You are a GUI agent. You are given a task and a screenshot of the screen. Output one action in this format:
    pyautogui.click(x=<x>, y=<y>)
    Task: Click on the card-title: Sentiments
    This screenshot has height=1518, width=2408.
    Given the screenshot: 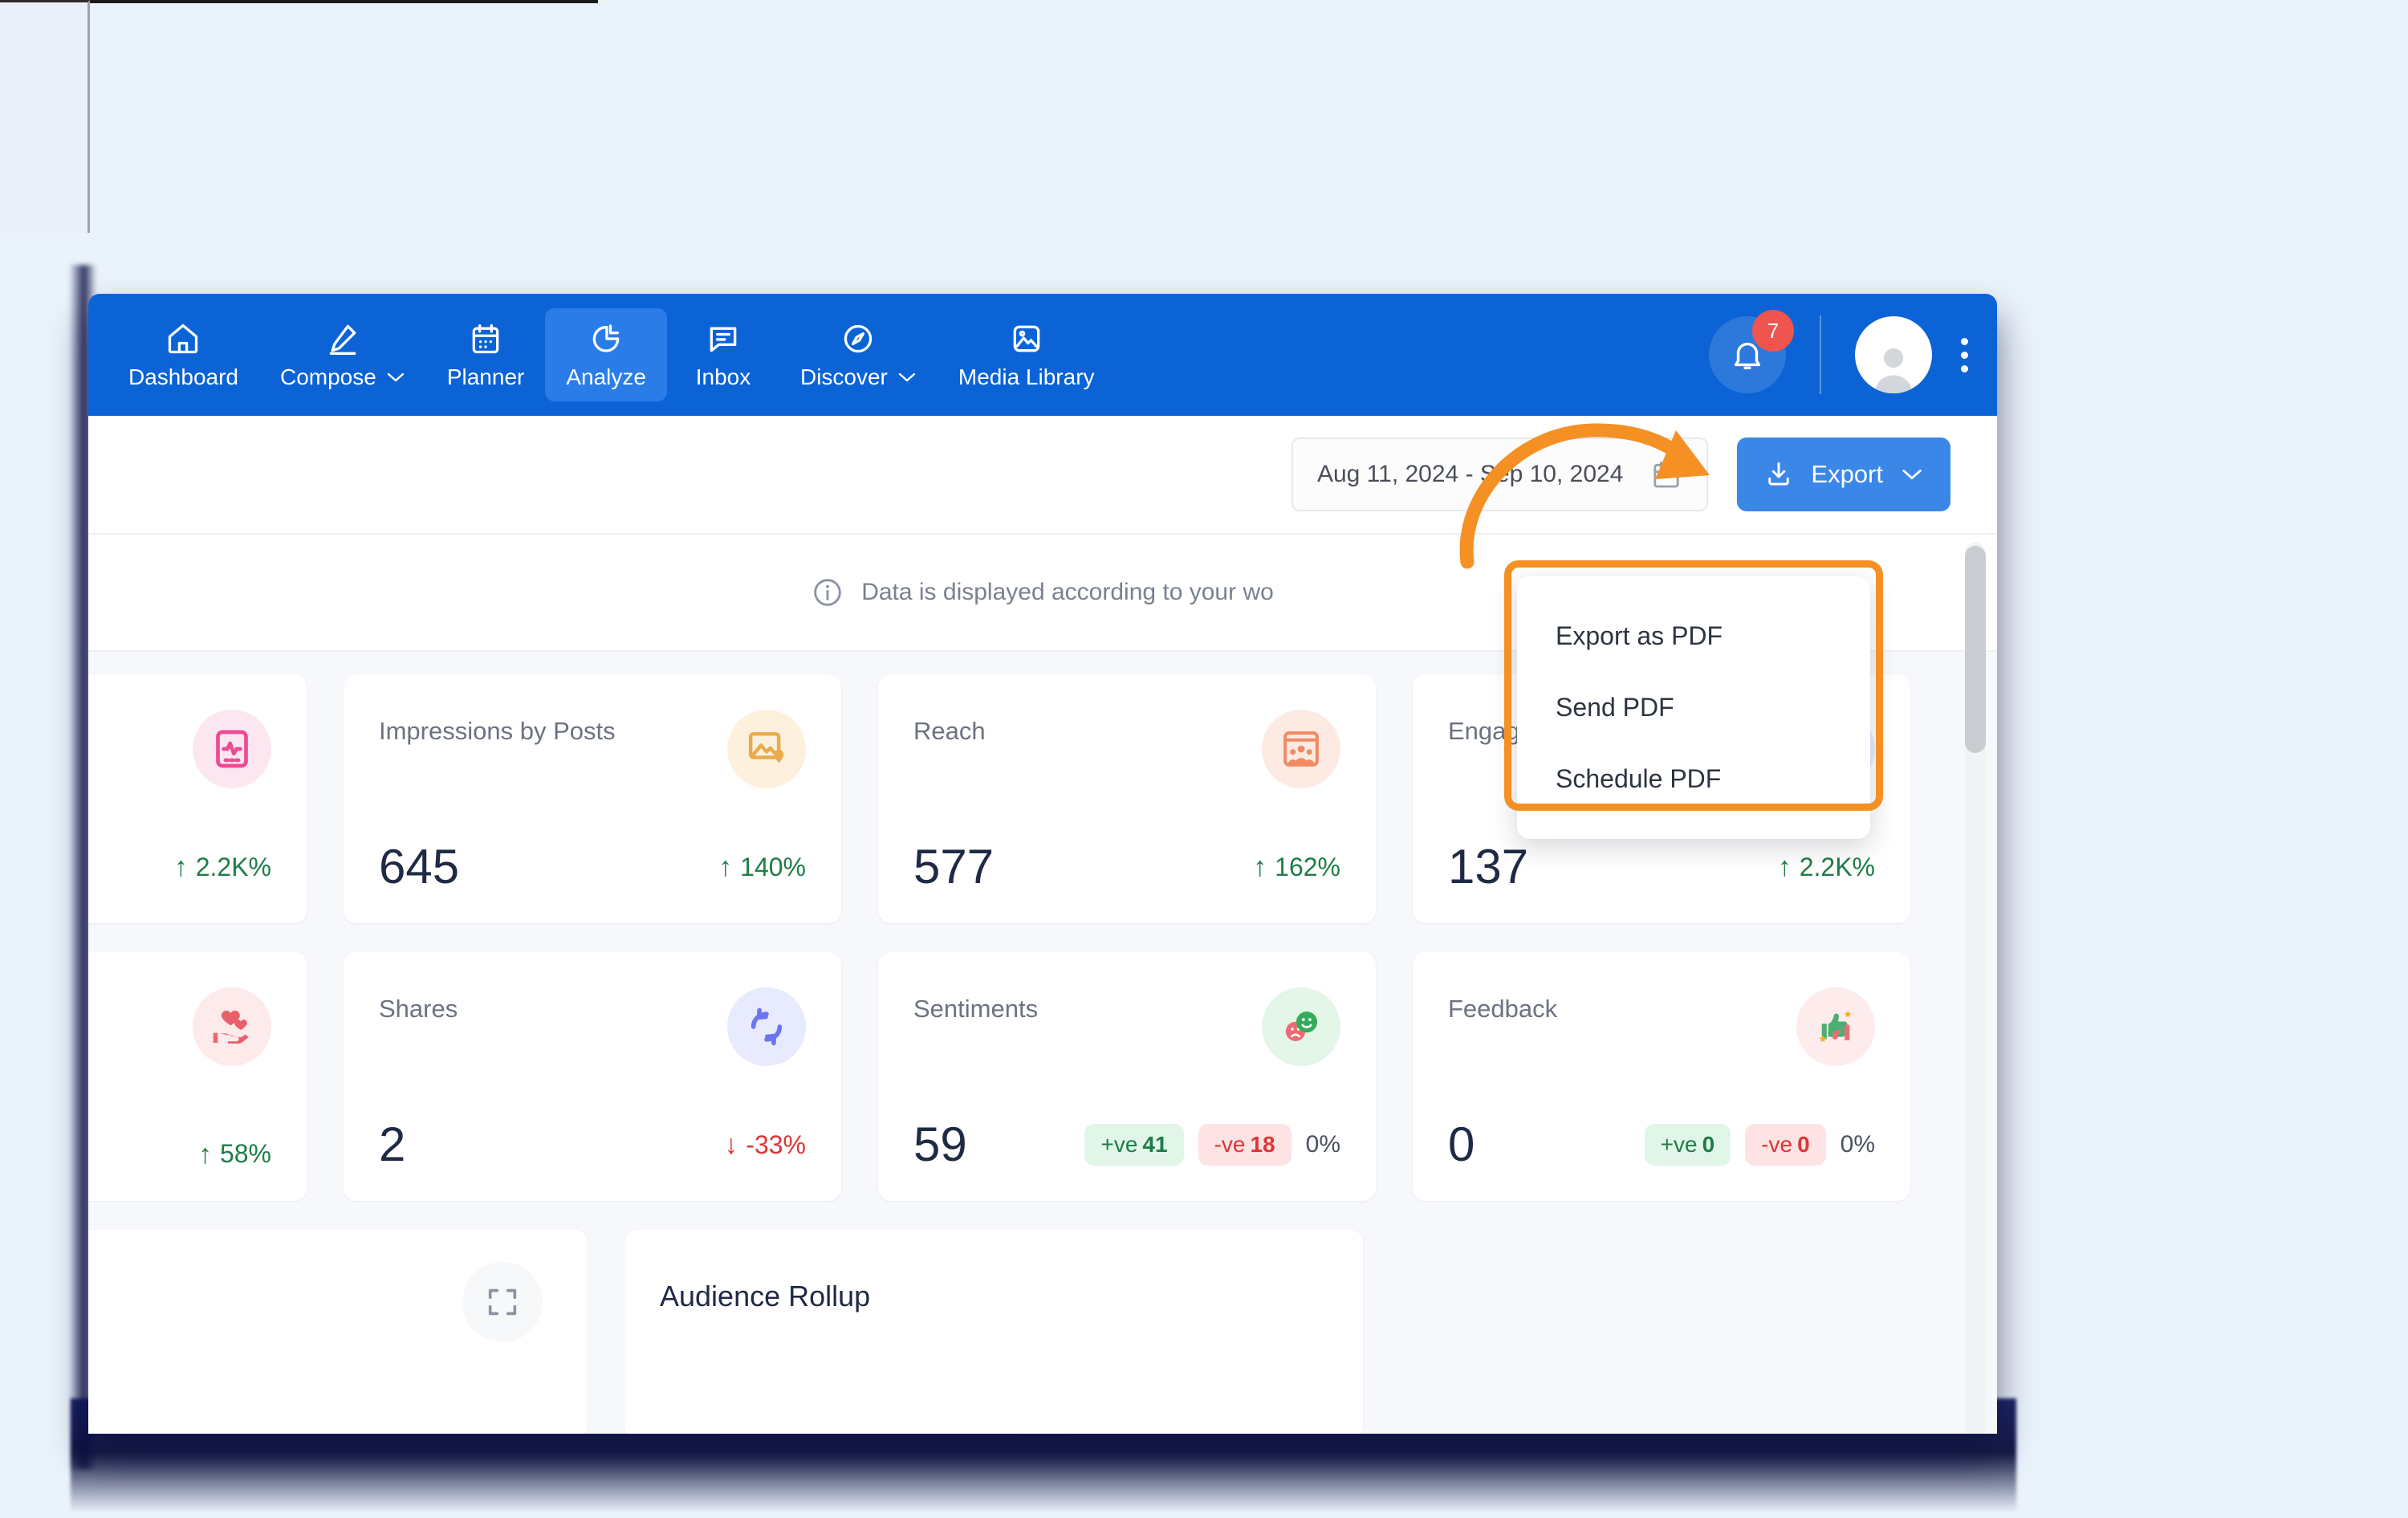 What is the action you would take?
    pyautogui.click(x=976, y=1009)
    